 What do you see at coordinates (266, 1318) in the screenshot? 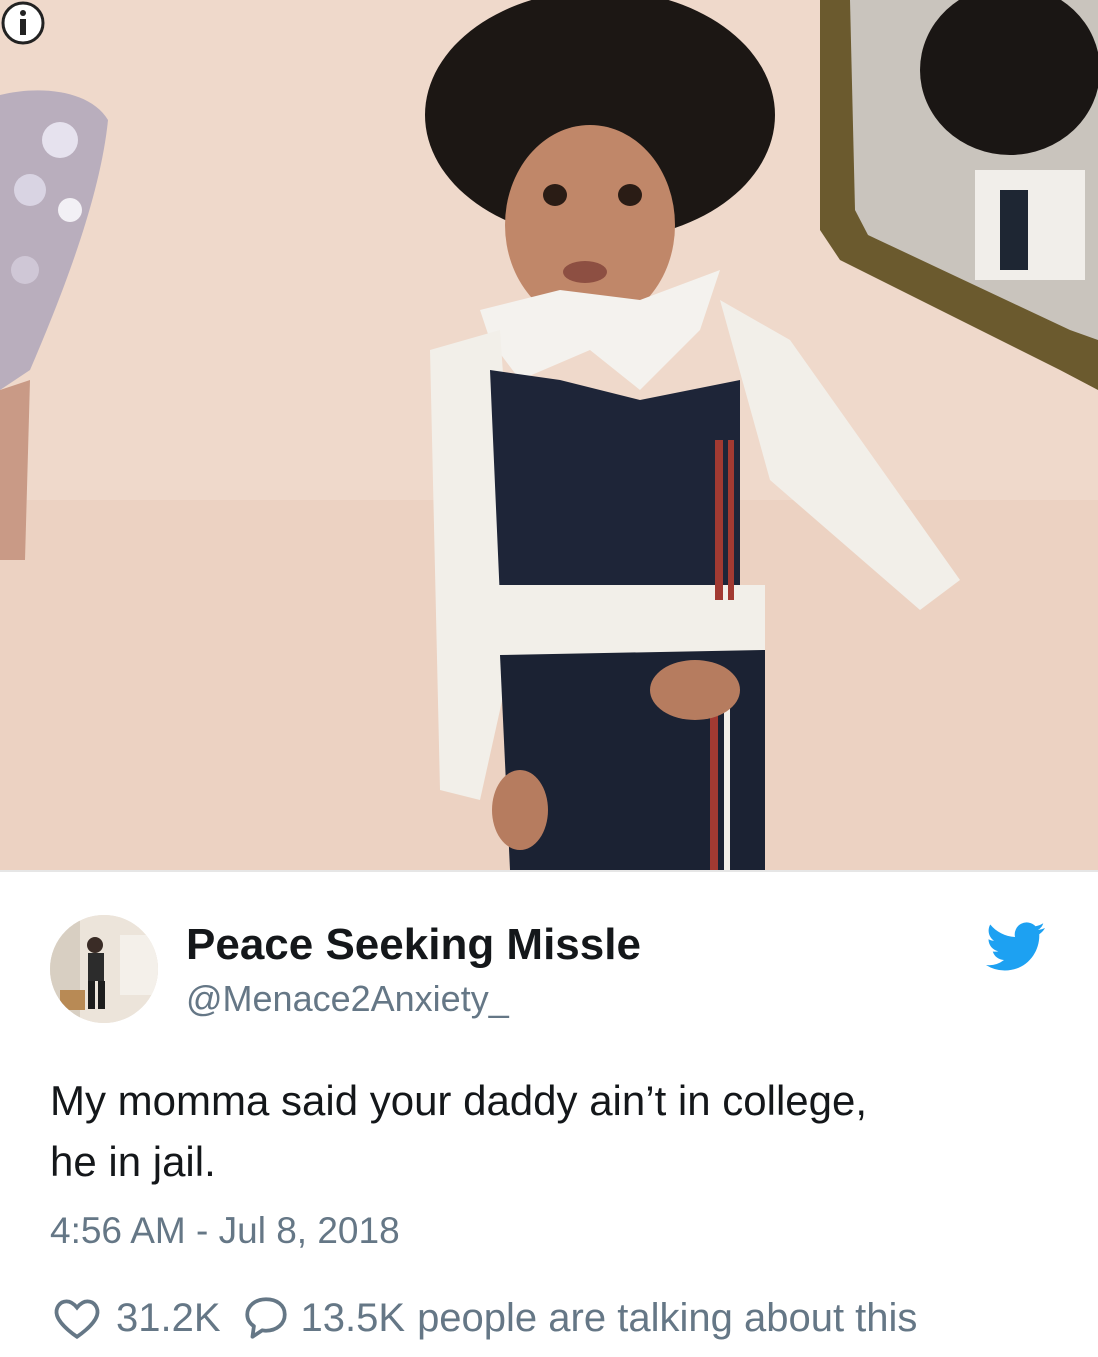
I see `speech-bubble-icon` at bounding box center [266, 1318].